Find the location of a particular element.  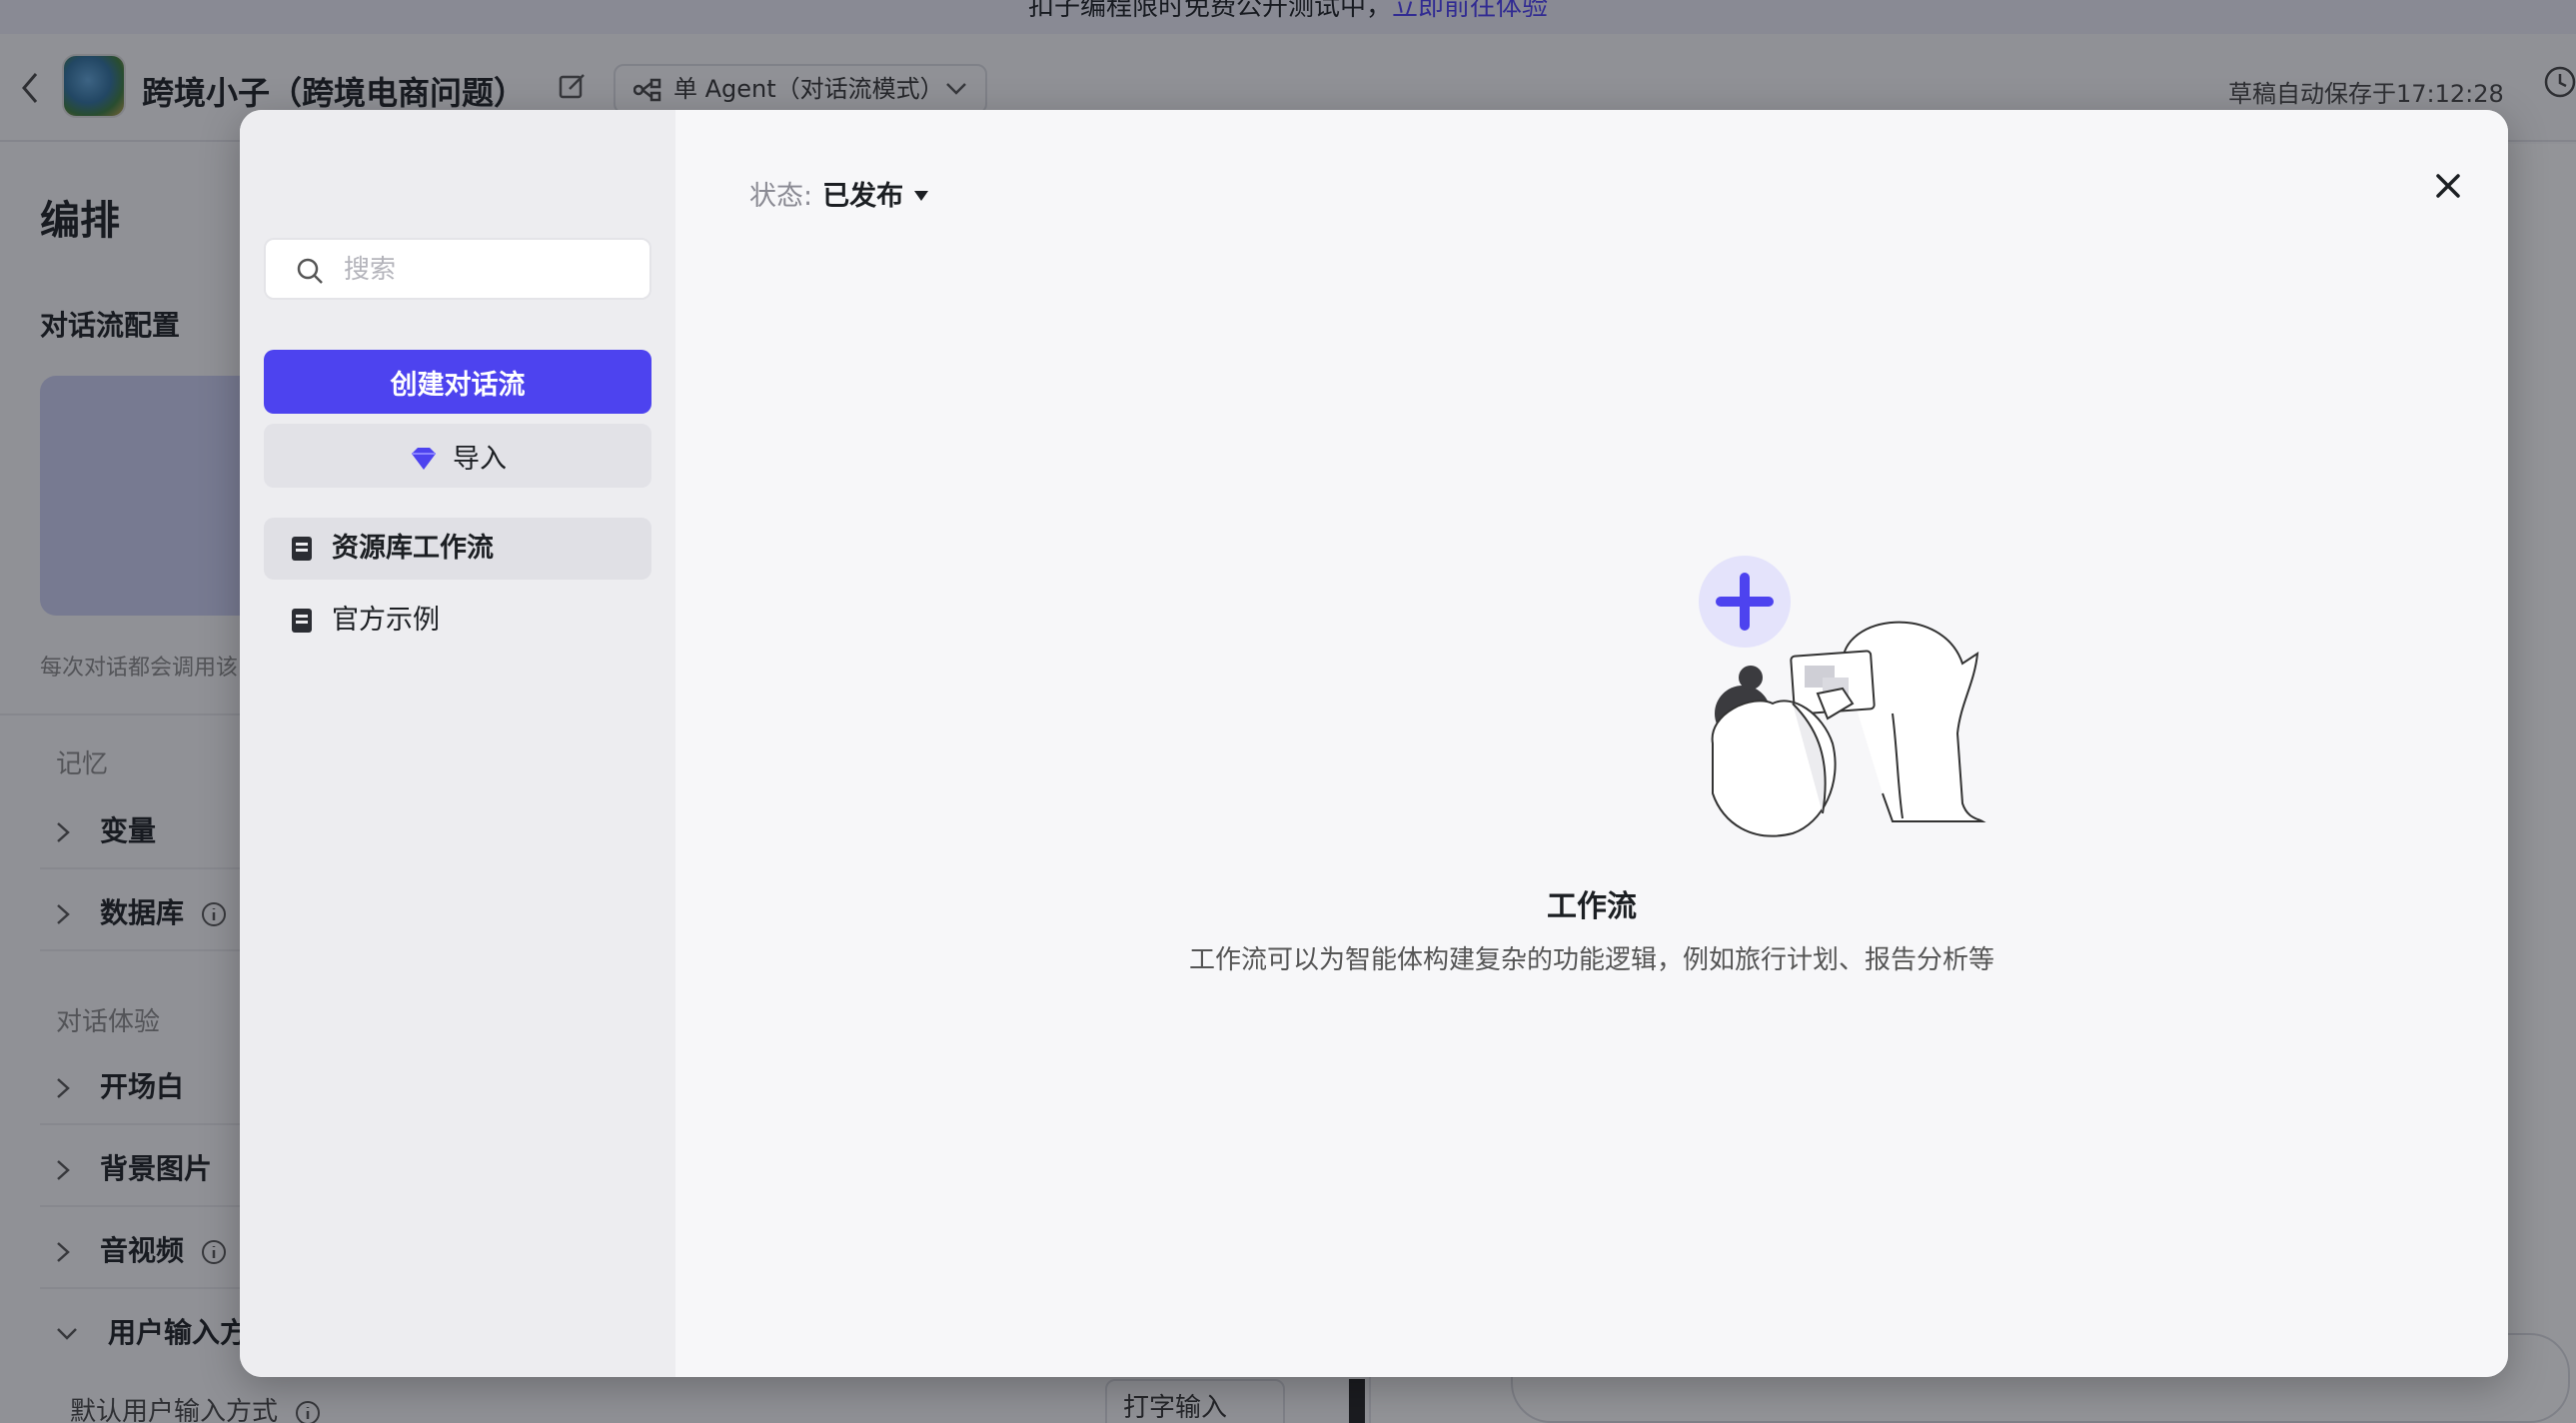

search-box is located at coordinates (457, 269).